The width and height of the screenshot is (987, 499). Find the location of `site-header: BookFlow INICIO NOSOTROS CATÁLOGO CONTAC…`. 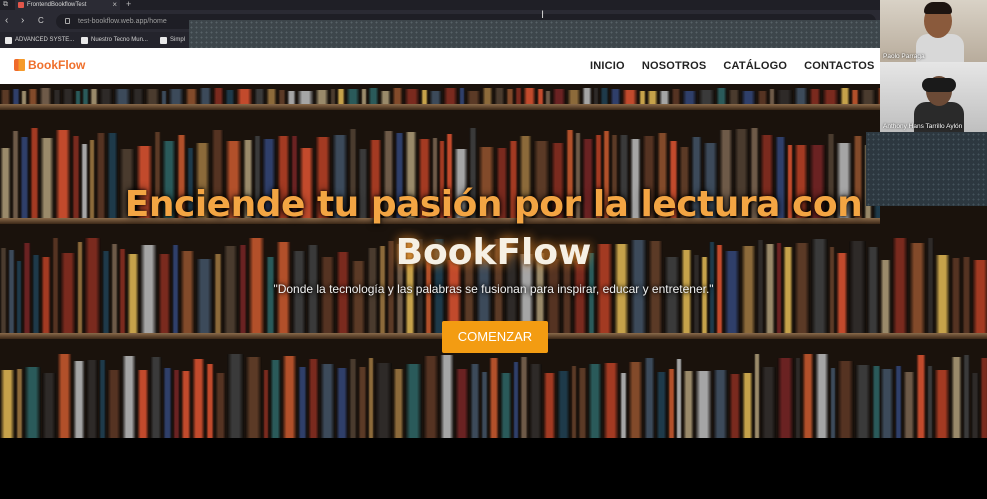

site-header: BookFlow INICIO NOSOTROS CATÁLOGO CONTAC… is located at coordinates (440, 66).